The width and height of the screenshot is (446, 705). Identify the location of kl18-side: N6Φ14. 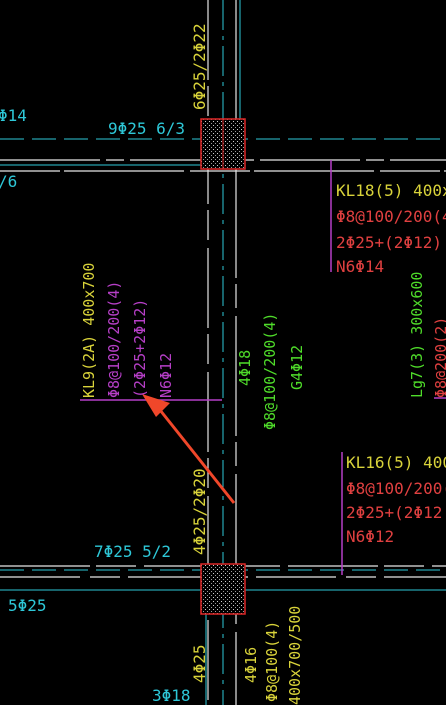
(360, 266).